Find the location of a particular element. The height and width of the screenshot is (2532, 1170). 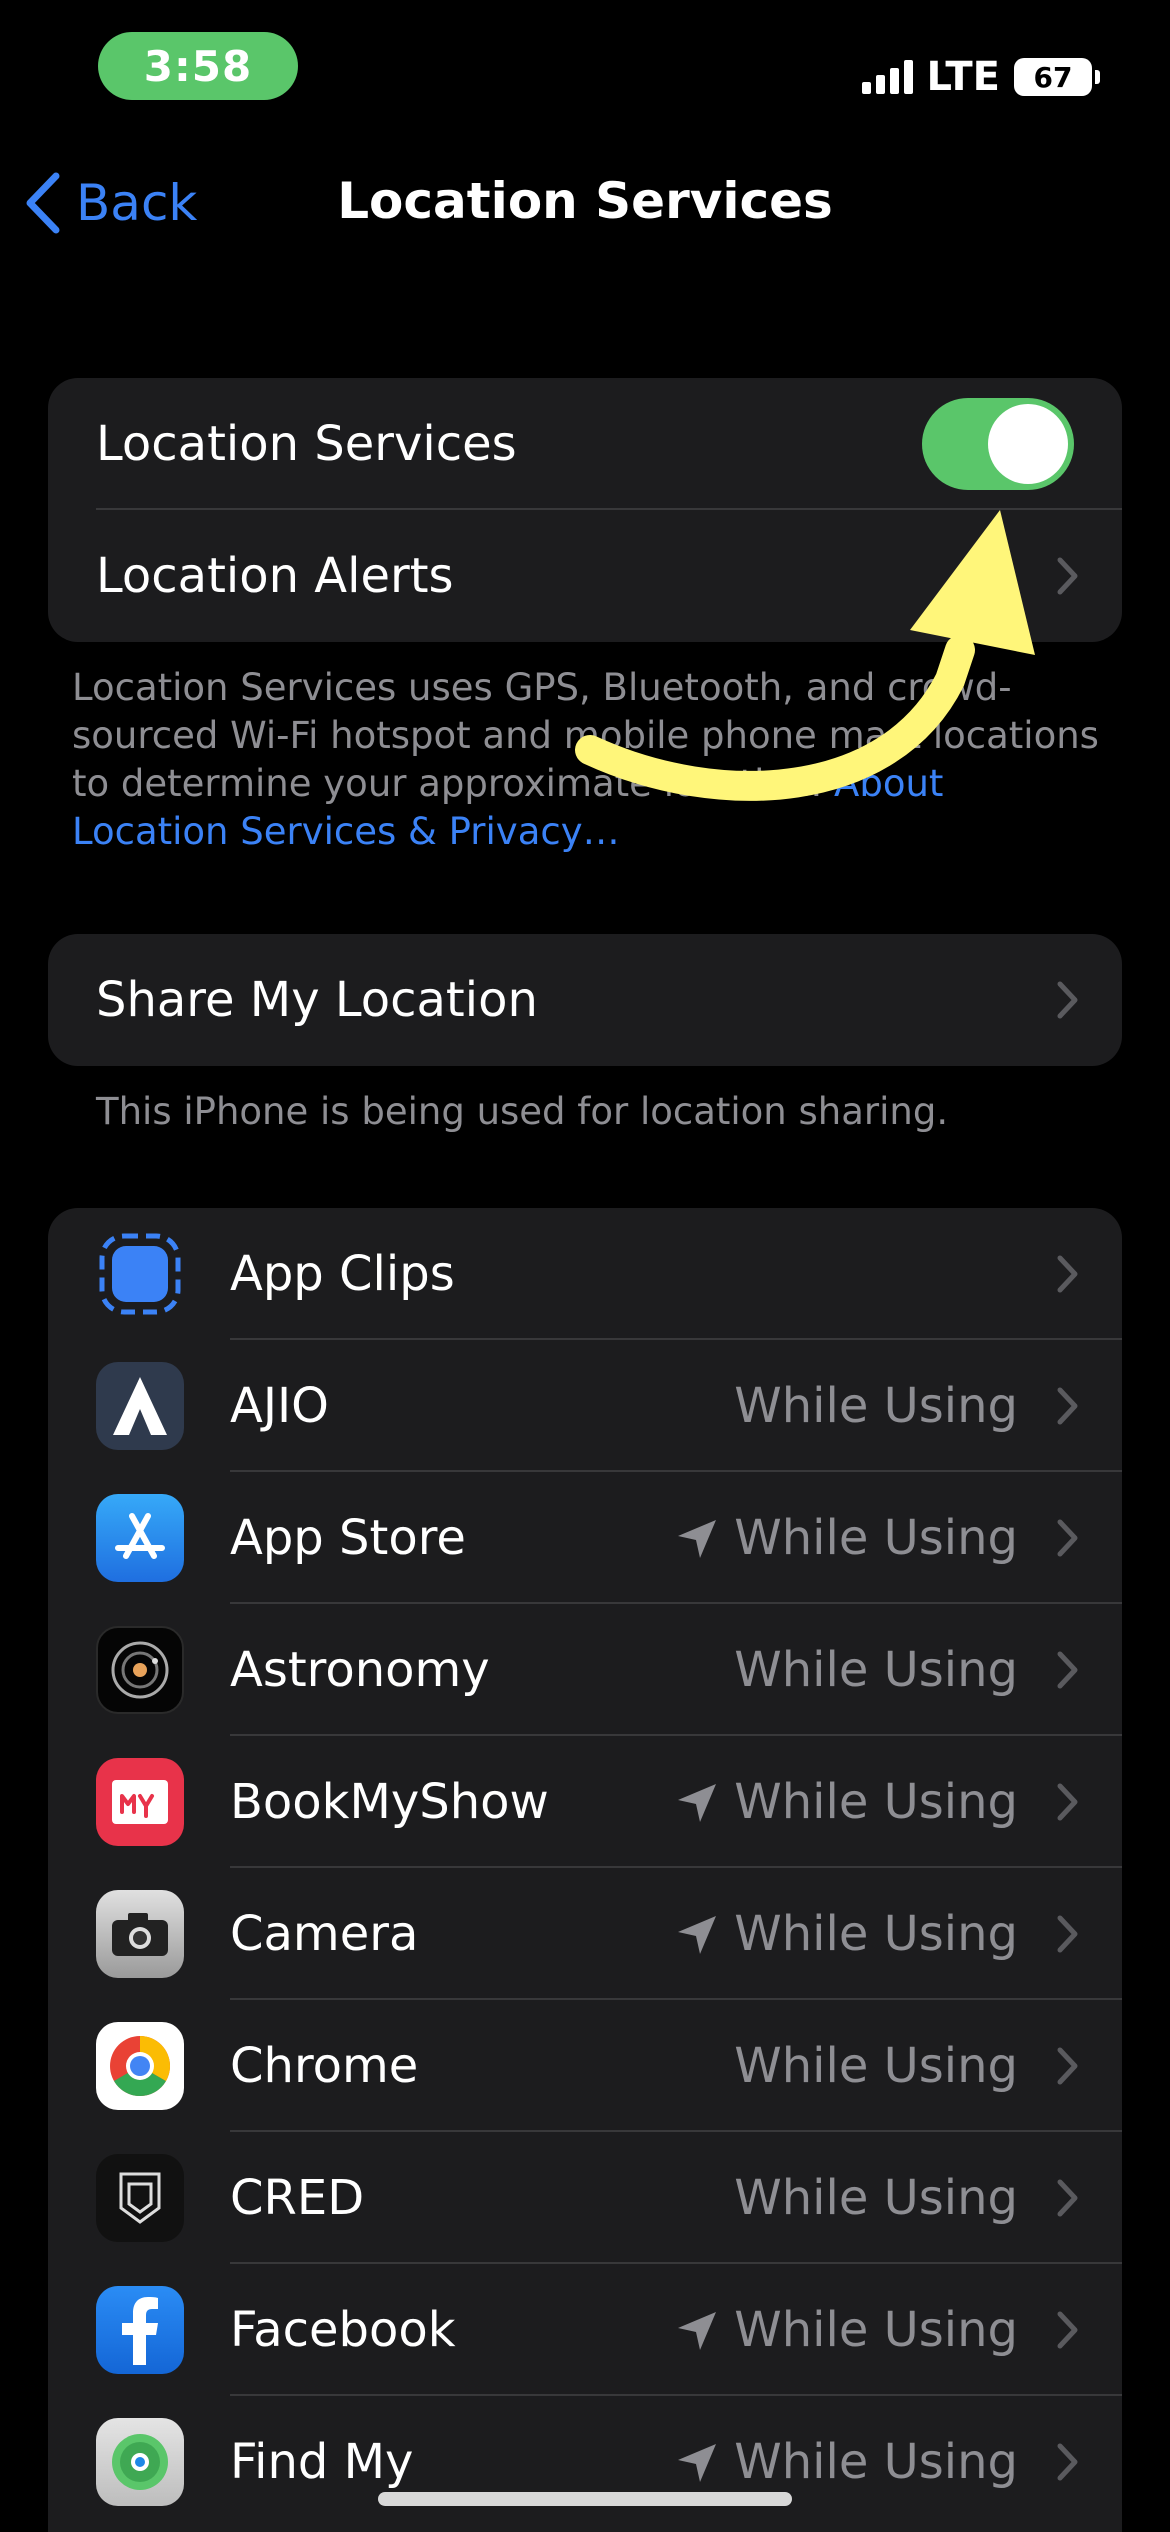

share-location-group: Share My Location is located at coordinates (585, 1000).